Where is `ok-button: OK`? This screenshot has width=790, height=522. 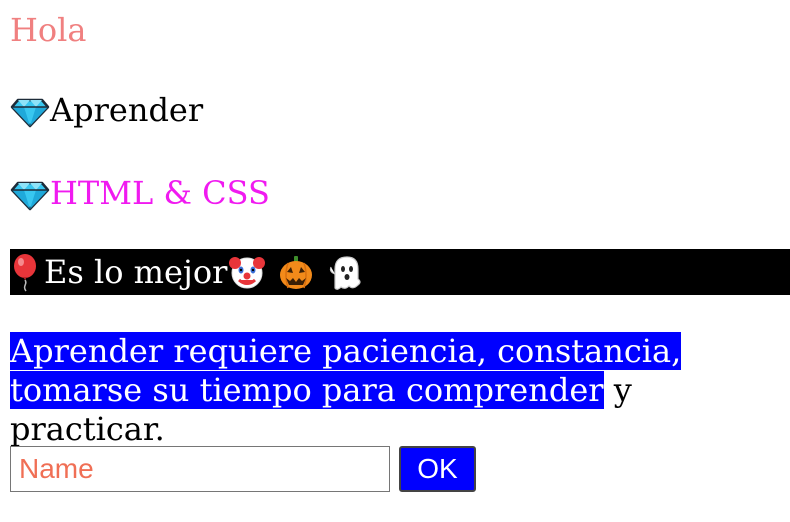 ok-button: OK is located at coordinates (437, 469).